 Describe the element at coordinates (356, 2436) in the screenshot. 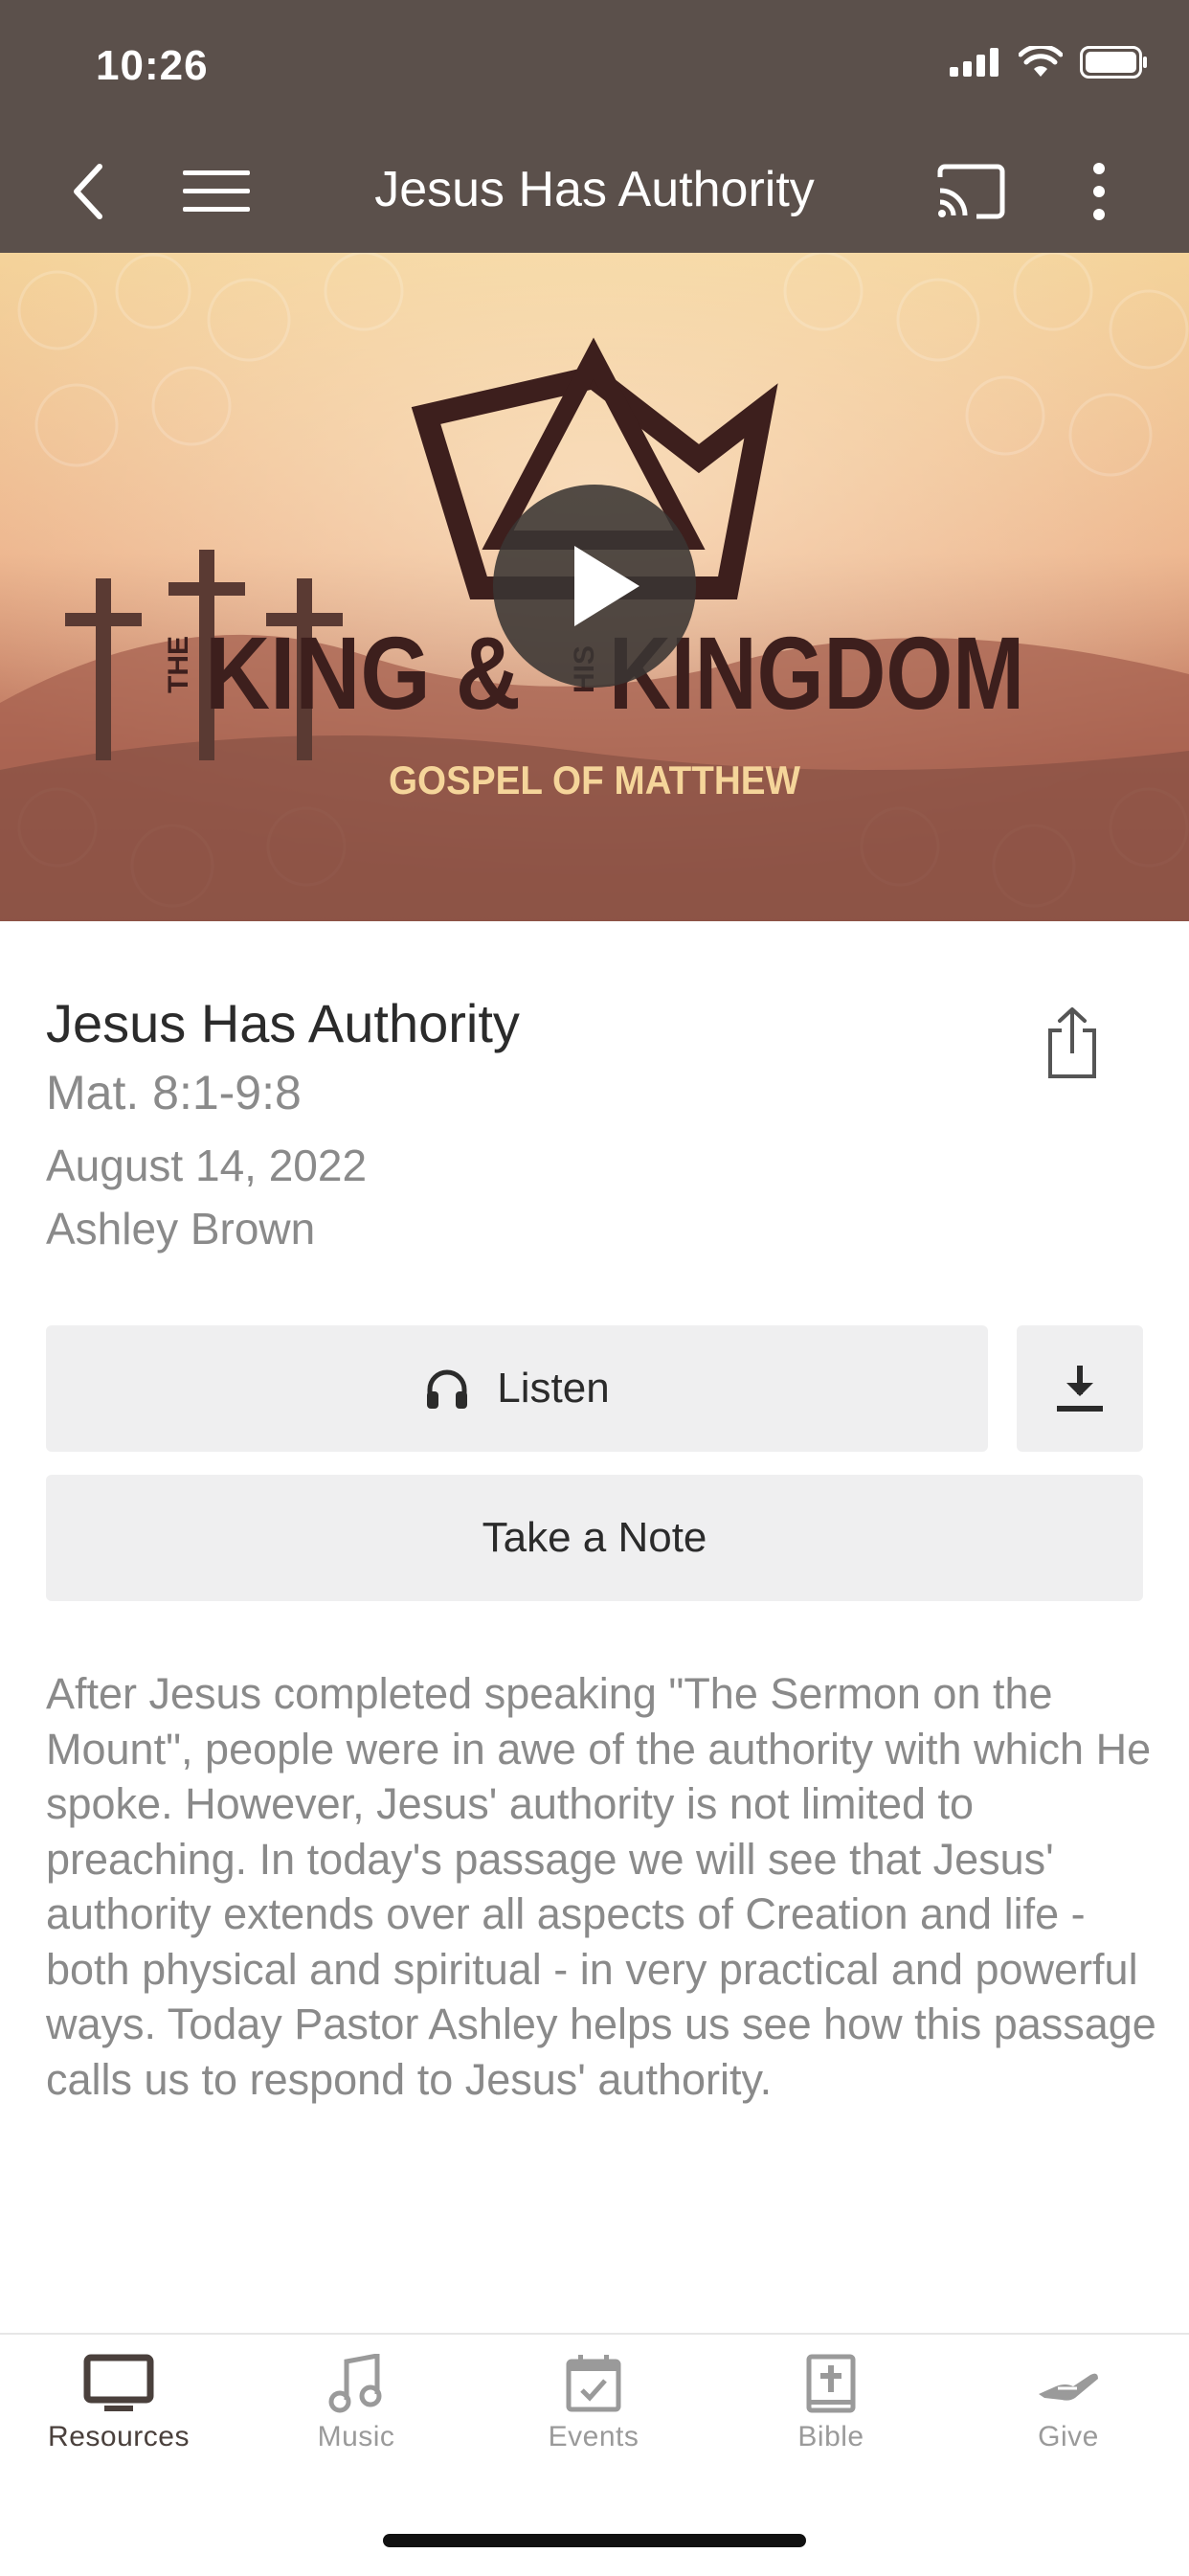

I see `tab-label: Music` at that location.